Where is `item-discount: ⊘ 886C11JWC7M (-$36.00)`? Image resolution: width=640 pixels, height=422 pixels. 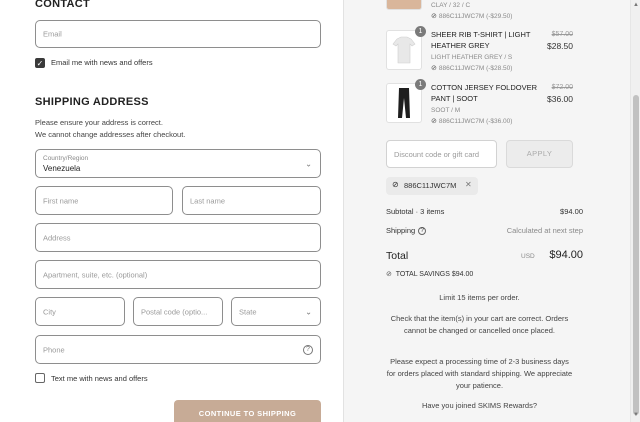 item-discount: ⊘ 886C11JWC7M (-$36.00) is located at coordinates (471, 121).